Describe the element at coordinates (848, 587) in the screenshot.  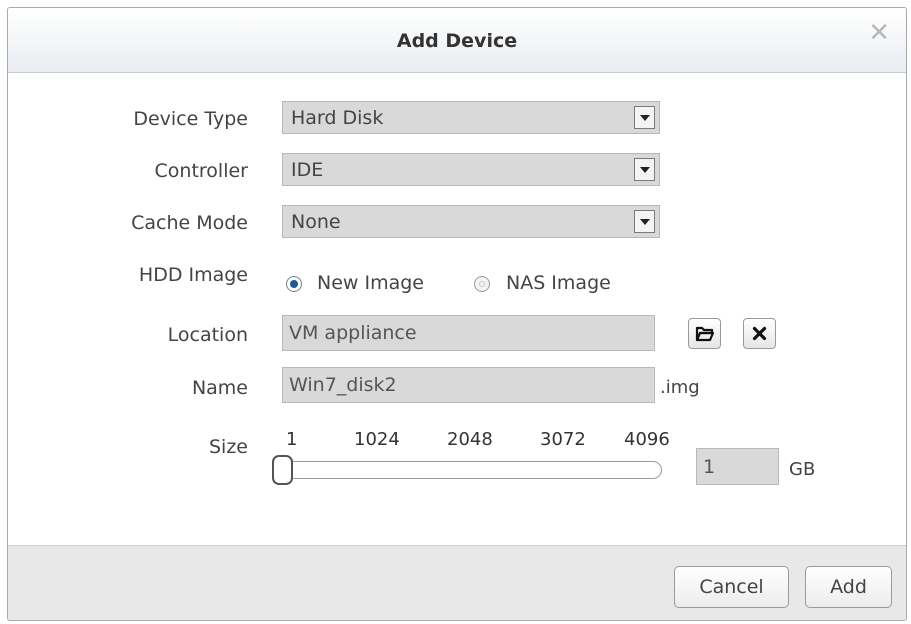
I see `add-button: Add` at that location.